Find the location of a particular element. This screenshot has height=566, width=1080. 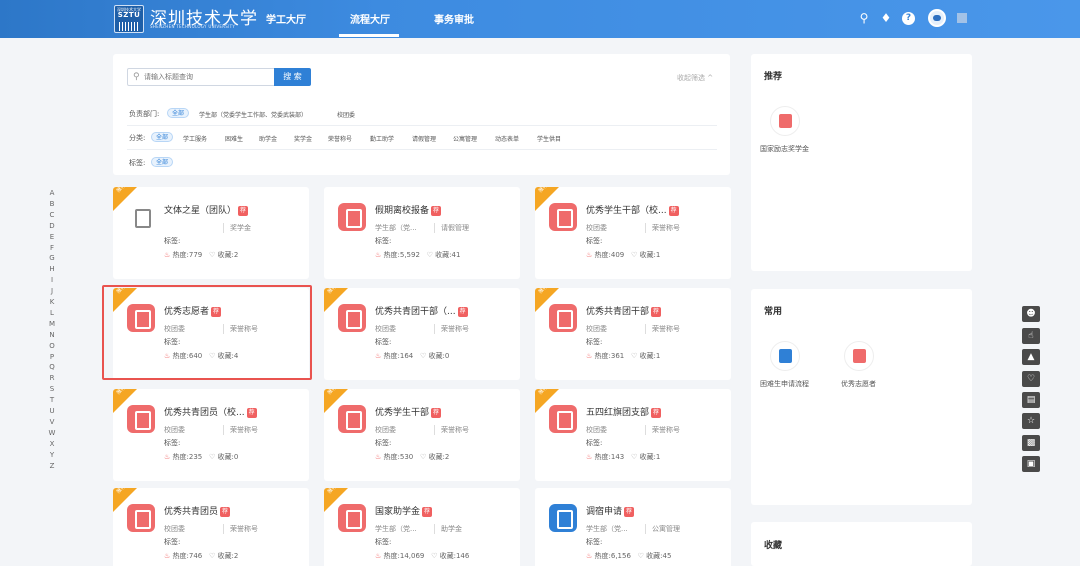

alphabet-letter-g: G is located at coordinates (52, 258).